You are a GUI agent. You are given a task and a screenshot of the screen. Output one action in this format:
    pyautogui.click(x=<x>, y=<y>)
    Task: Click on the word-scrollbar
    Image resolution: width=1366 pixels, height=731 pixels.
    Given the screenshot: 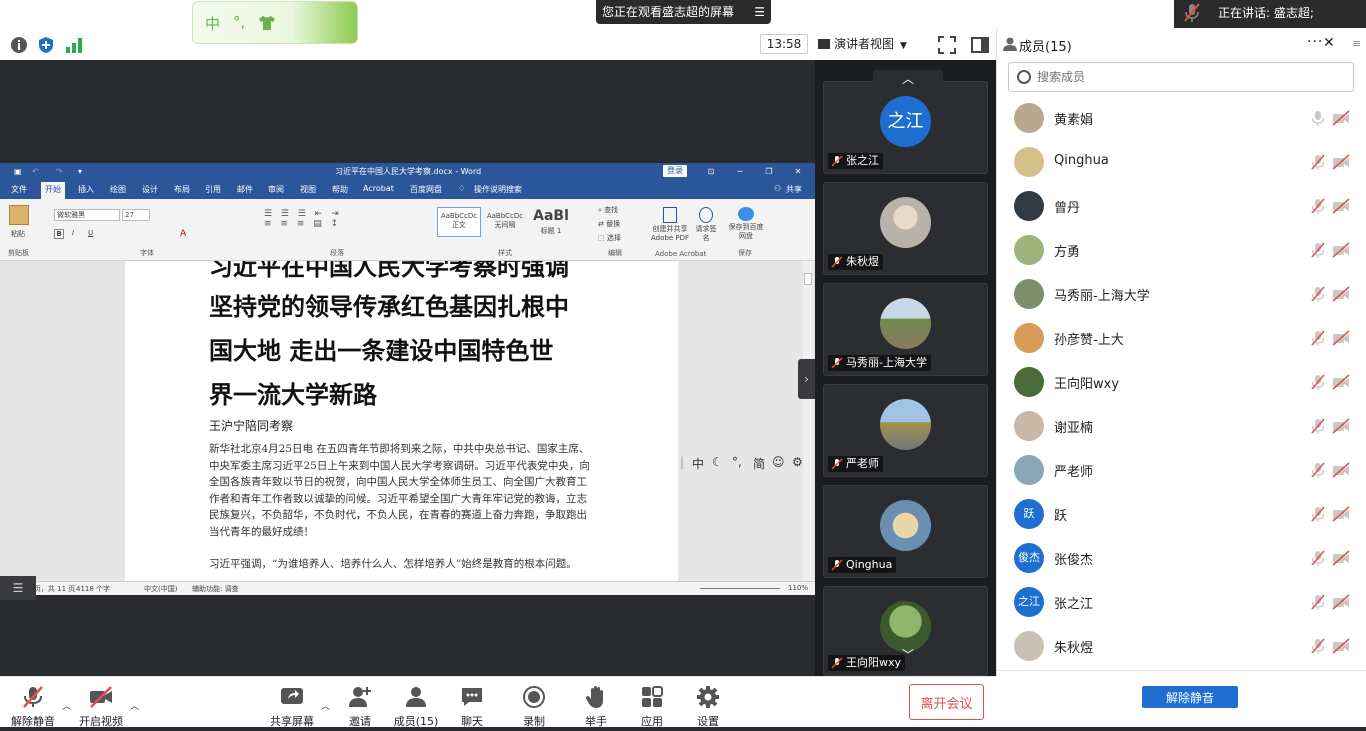 What is the action you would take?
    pyautogui.click(x=808, y=421)
    